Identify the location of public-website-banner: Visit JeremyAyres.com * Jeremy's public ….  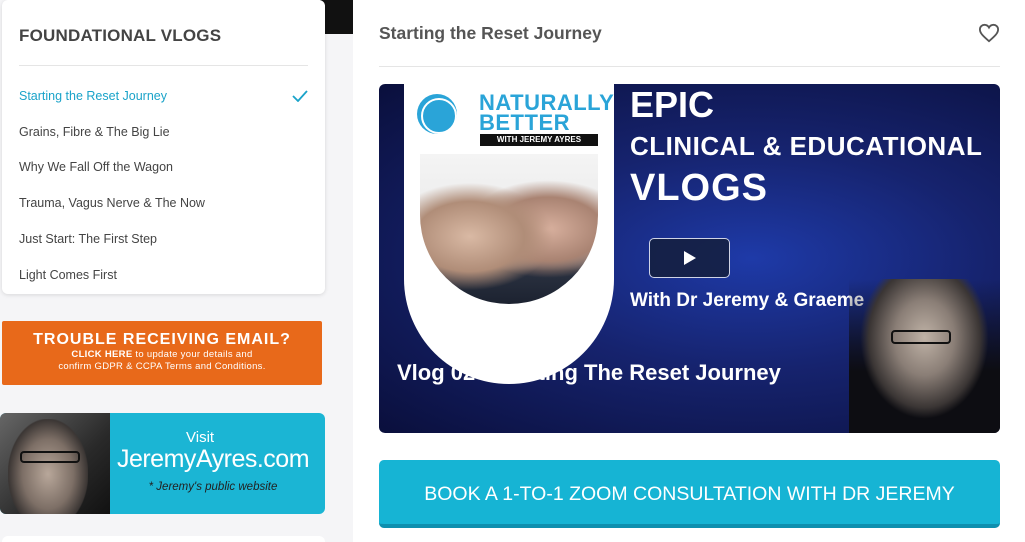
(162, 463).